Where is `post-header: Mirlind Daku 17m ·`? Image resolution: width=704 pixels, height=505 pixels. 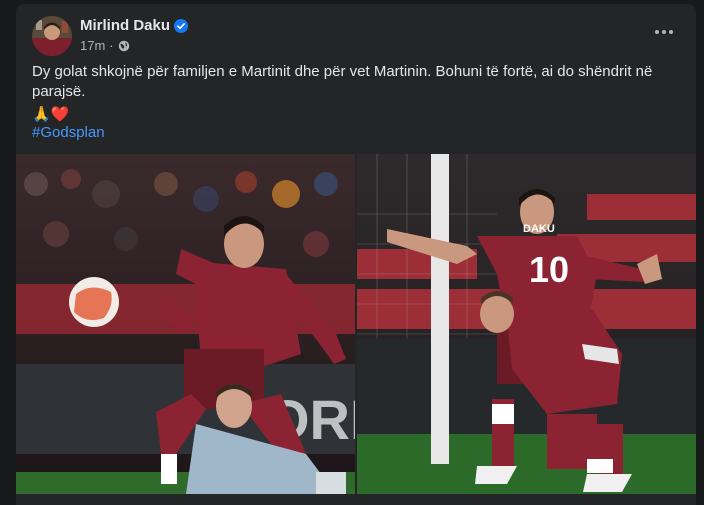
post-header: Mirlind Daku 17m · is located at coordinates (356, 36).